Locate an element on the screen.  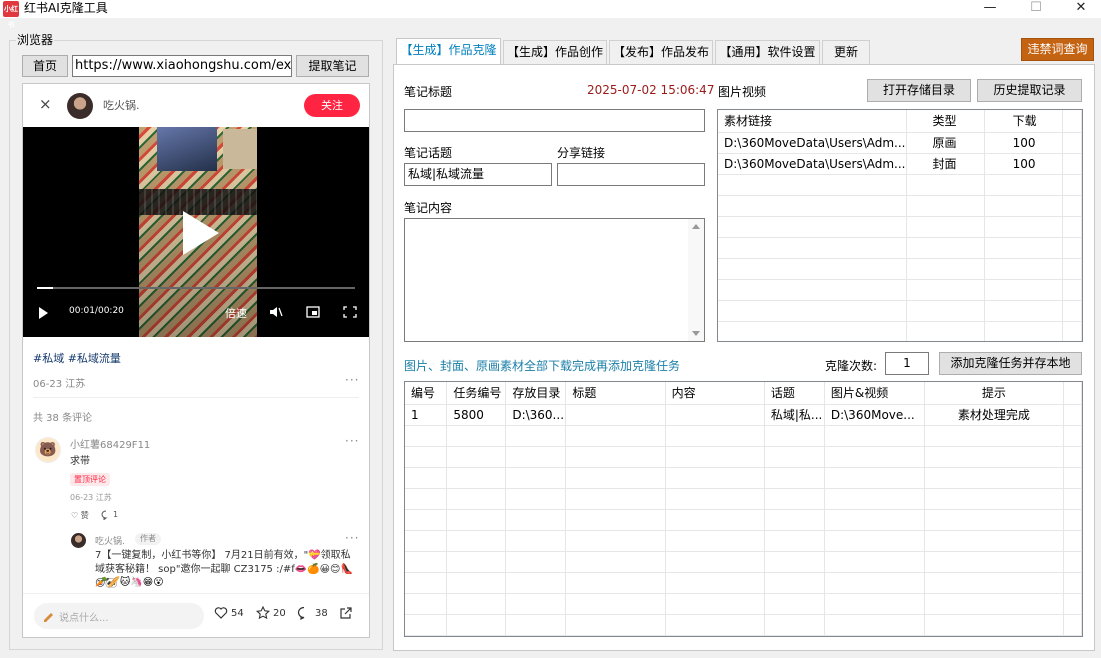
like-icon is located at coordinates (221, 613).